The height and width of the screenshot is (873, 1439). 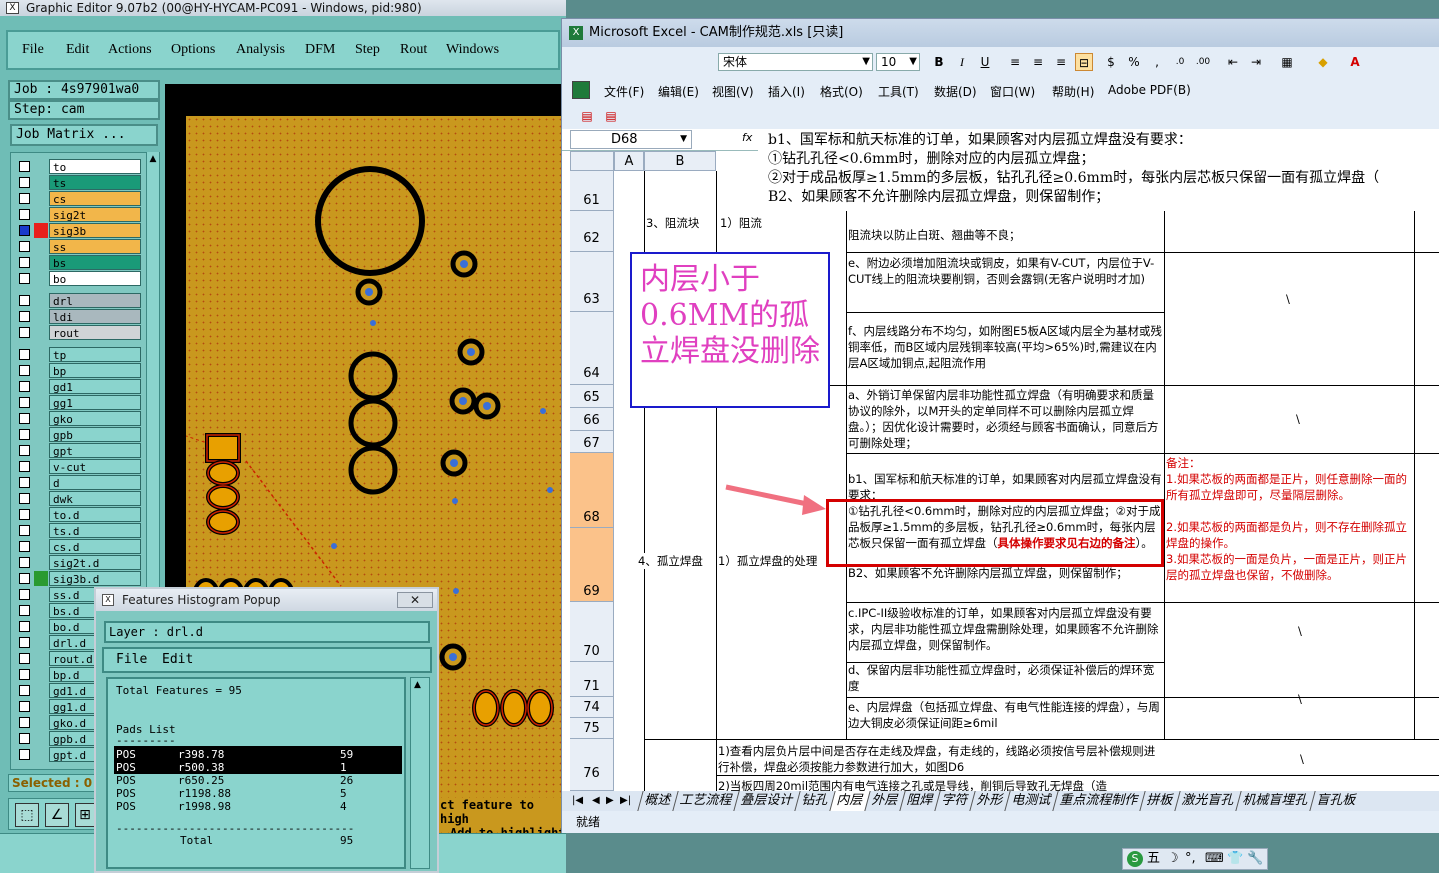 What do you see at coordinates (1190, 859) in the screenshot?
I see `punctuation-icon: °,` at bounding box center [1190, 859].